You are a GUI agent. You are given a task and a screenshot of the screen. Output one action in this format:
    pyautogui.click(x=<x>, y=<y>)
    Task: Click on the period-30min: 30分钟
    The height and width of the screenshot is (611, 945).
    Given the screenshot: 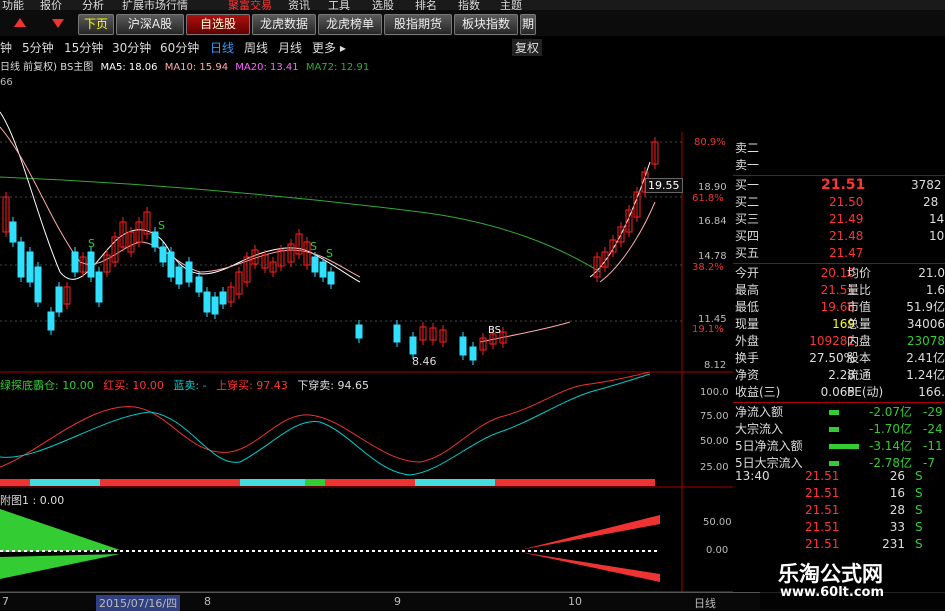 What is the action you would take?
    pyautogui.click(x=131, y=47)
    